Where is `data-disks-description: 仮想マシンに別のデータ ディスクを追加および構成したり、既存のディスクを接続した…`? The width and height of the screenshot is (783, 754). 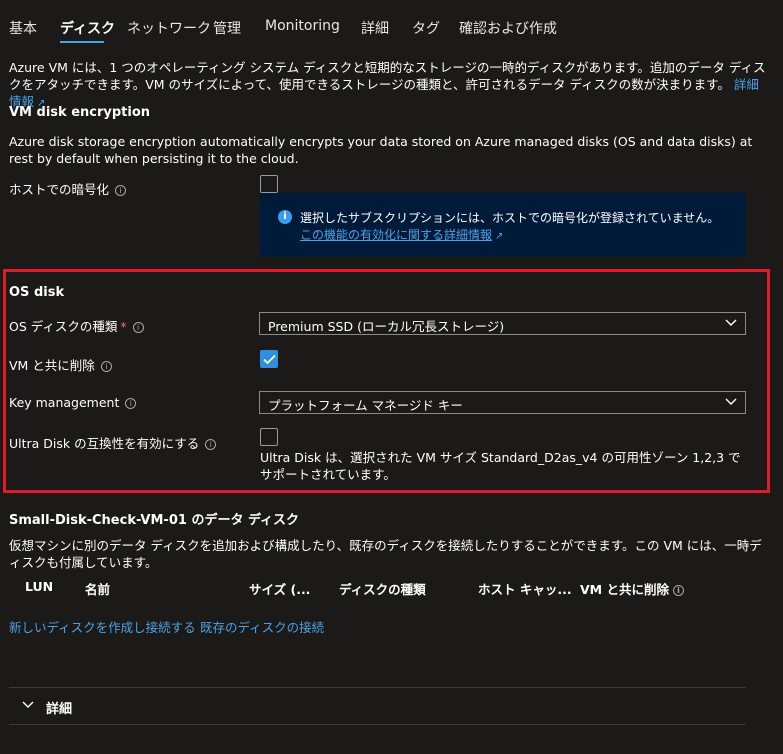
data-disks-description: 仮想マシンに別のデータ ディスクを追加および構成したり、既存のディスクを接続した… is located at coordinates (385, 554).